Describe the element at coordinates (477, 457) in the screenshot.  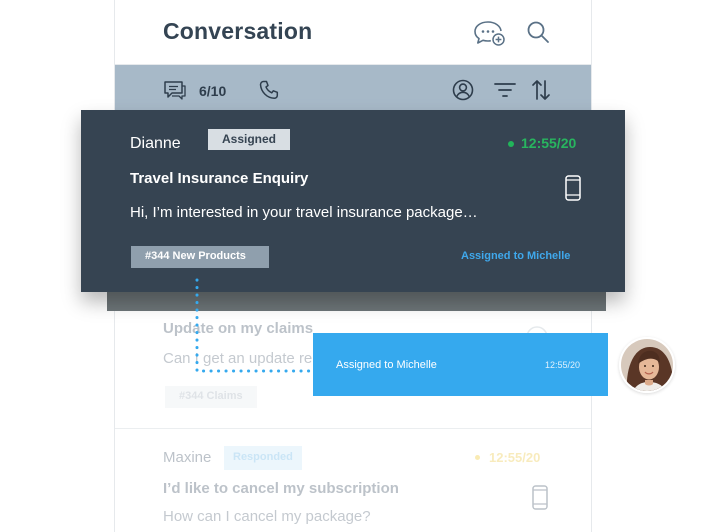
I see `pending-dot` at that location.